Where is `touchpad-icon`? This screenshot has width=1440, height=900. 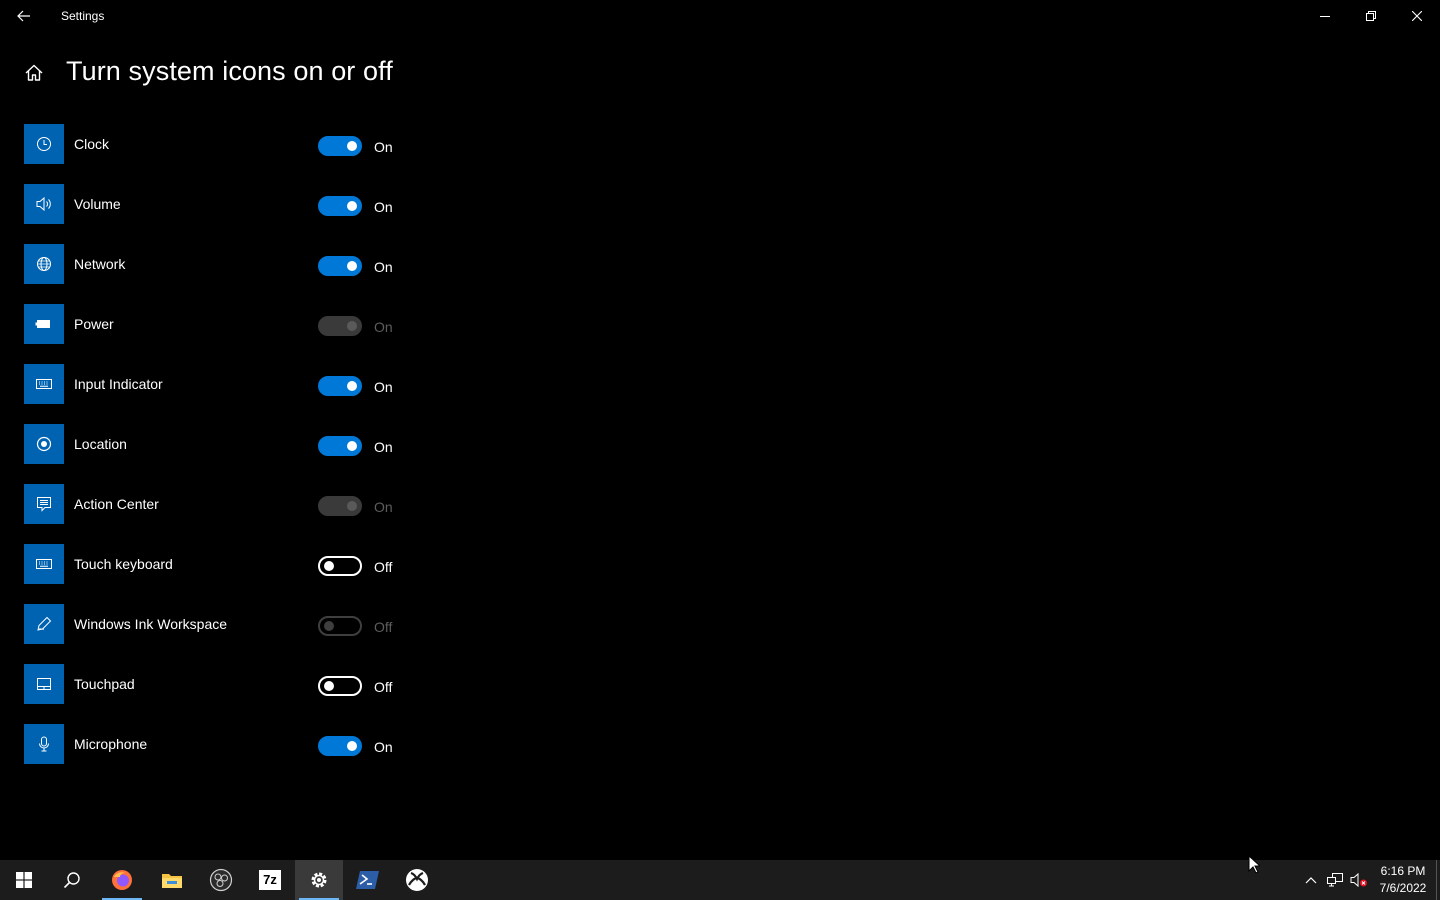
touchpad-icon is located at coordinates (44, 684).